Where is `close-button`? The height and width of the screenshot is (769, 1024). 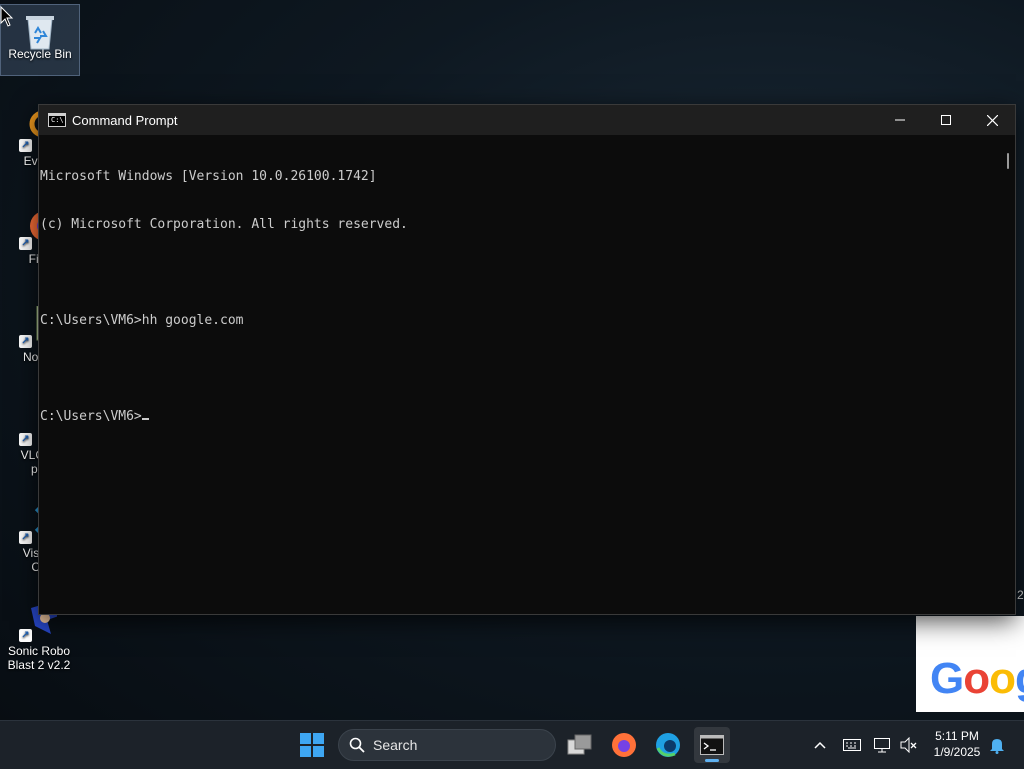
close-button is located at coordinates (992, 120).